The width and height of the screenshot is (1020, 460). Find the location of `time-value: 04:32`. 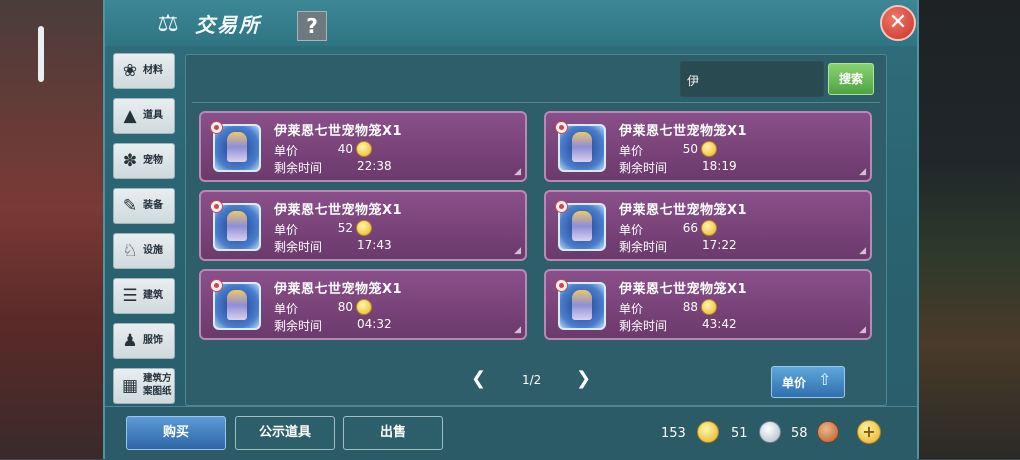

time-value: 04:32 is located at coordinates (374, 324).